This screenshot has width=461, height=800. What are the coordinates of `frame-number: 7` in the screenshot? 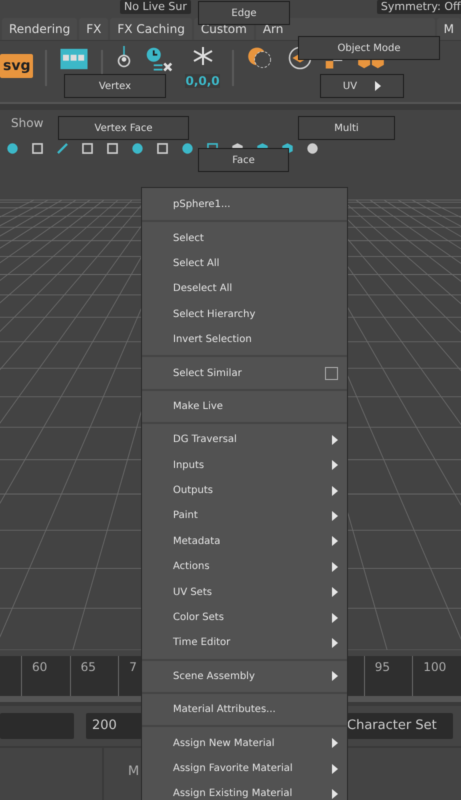 It's located at (133, 667).